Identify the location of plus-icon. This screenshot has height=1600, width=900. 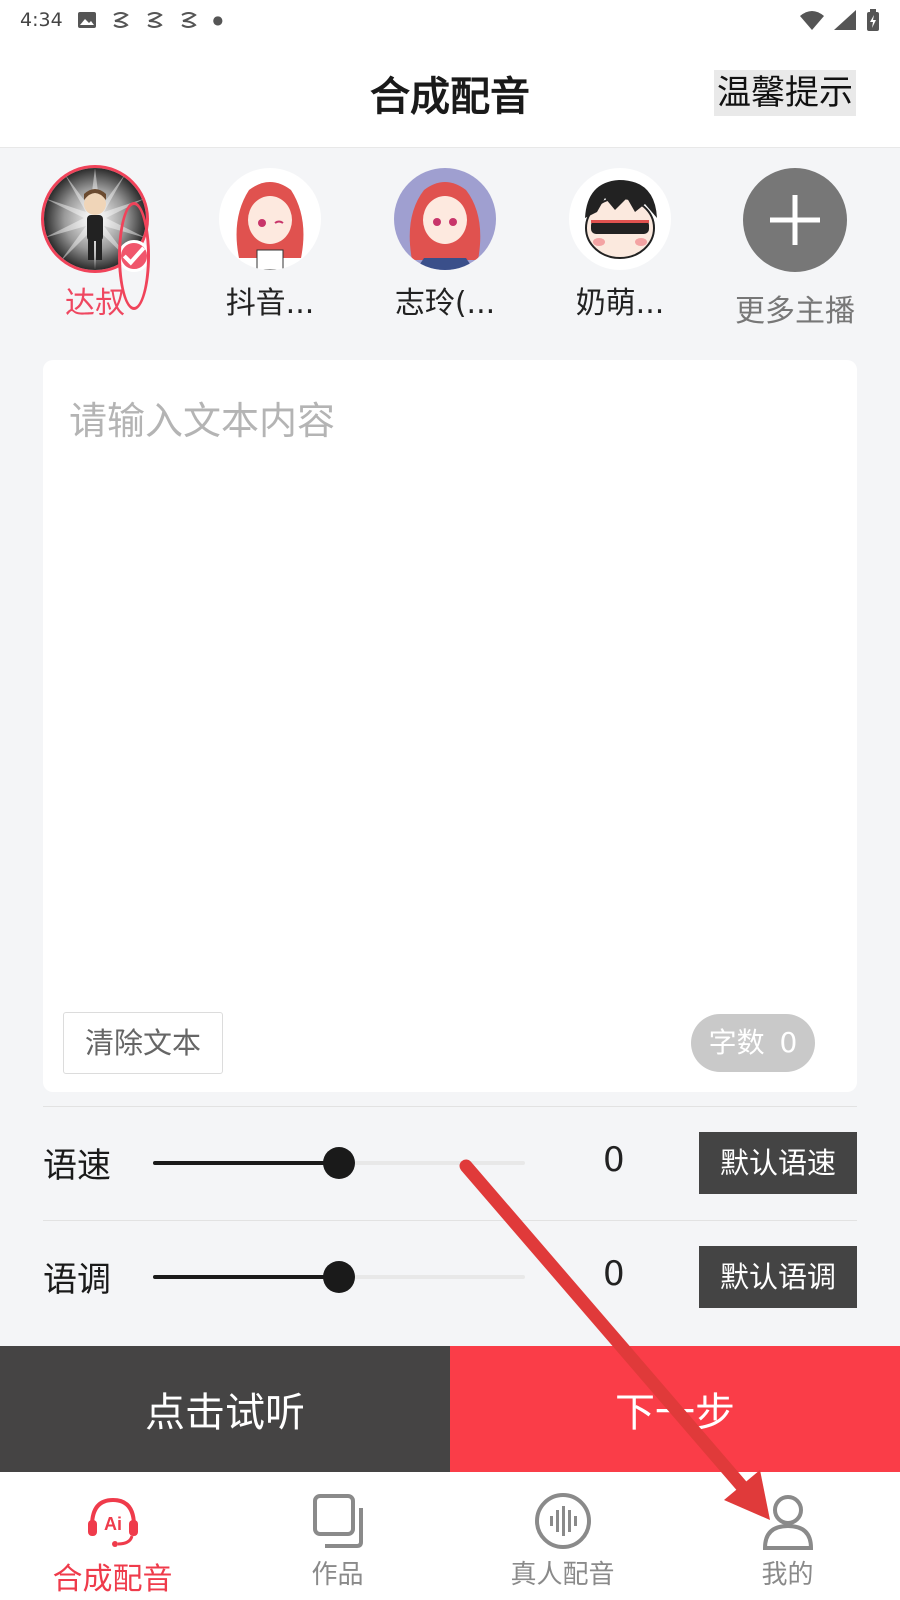
(795, 220).